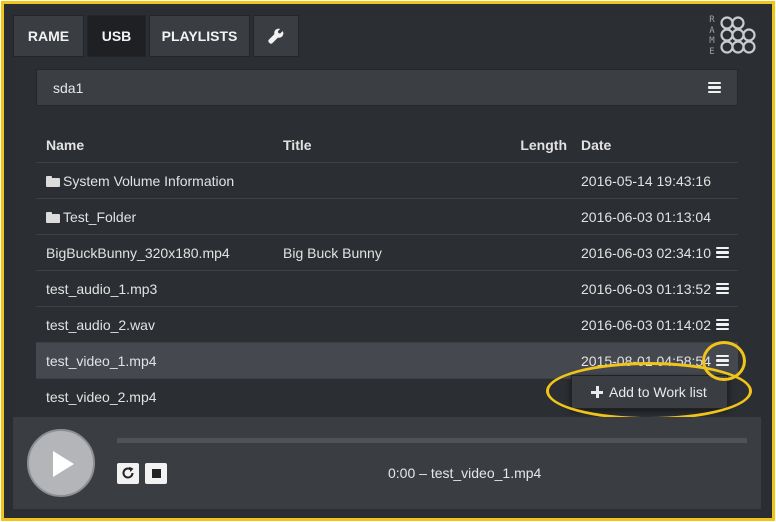 The height and width of the screenshot is (522, 776). I want to click on table-header: Name Title Length Date, so click(387, 145).